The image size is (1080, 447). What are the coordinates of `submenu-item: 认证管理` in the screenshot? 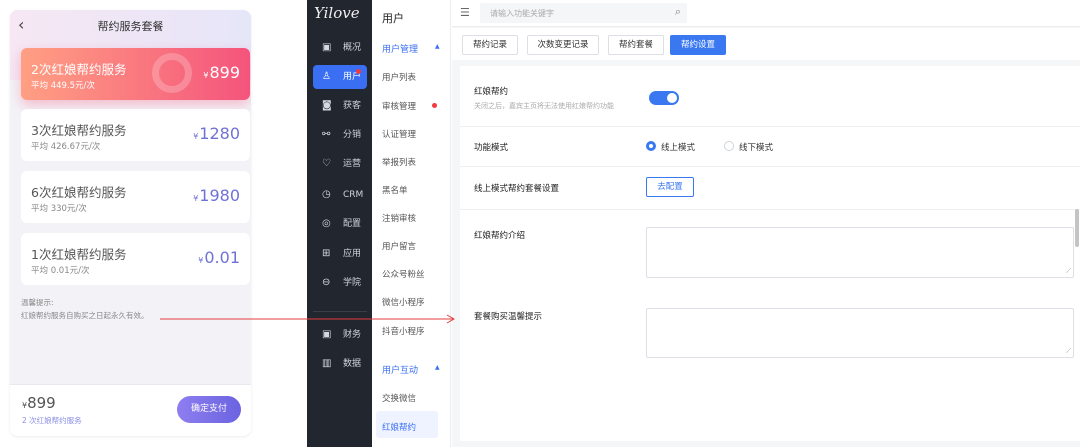 It's located at (399, 134).